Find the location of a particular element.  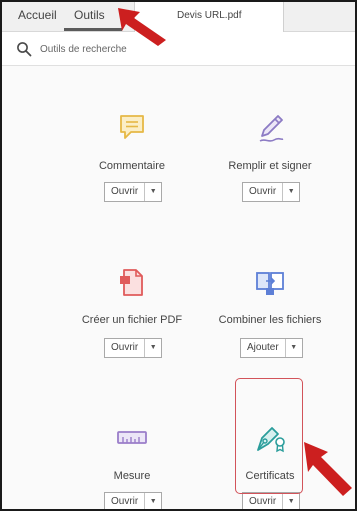

create-pdf-icon is located at coordinates (131, 282).